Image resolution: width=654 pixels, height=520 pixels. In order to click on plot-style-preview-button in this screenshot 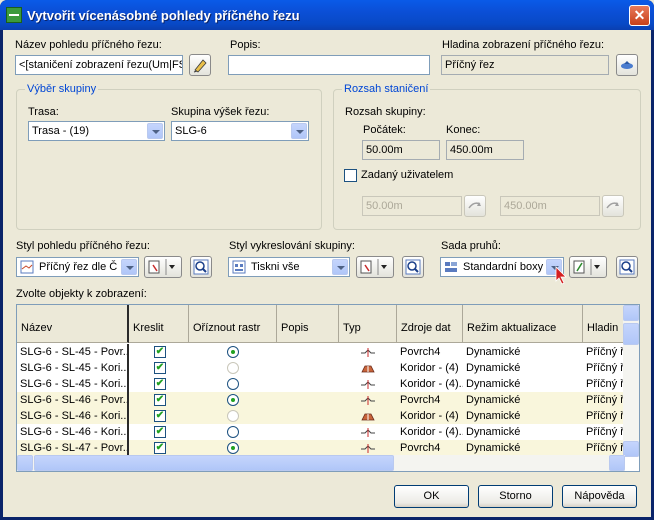, I will do `click(413, 267)`.